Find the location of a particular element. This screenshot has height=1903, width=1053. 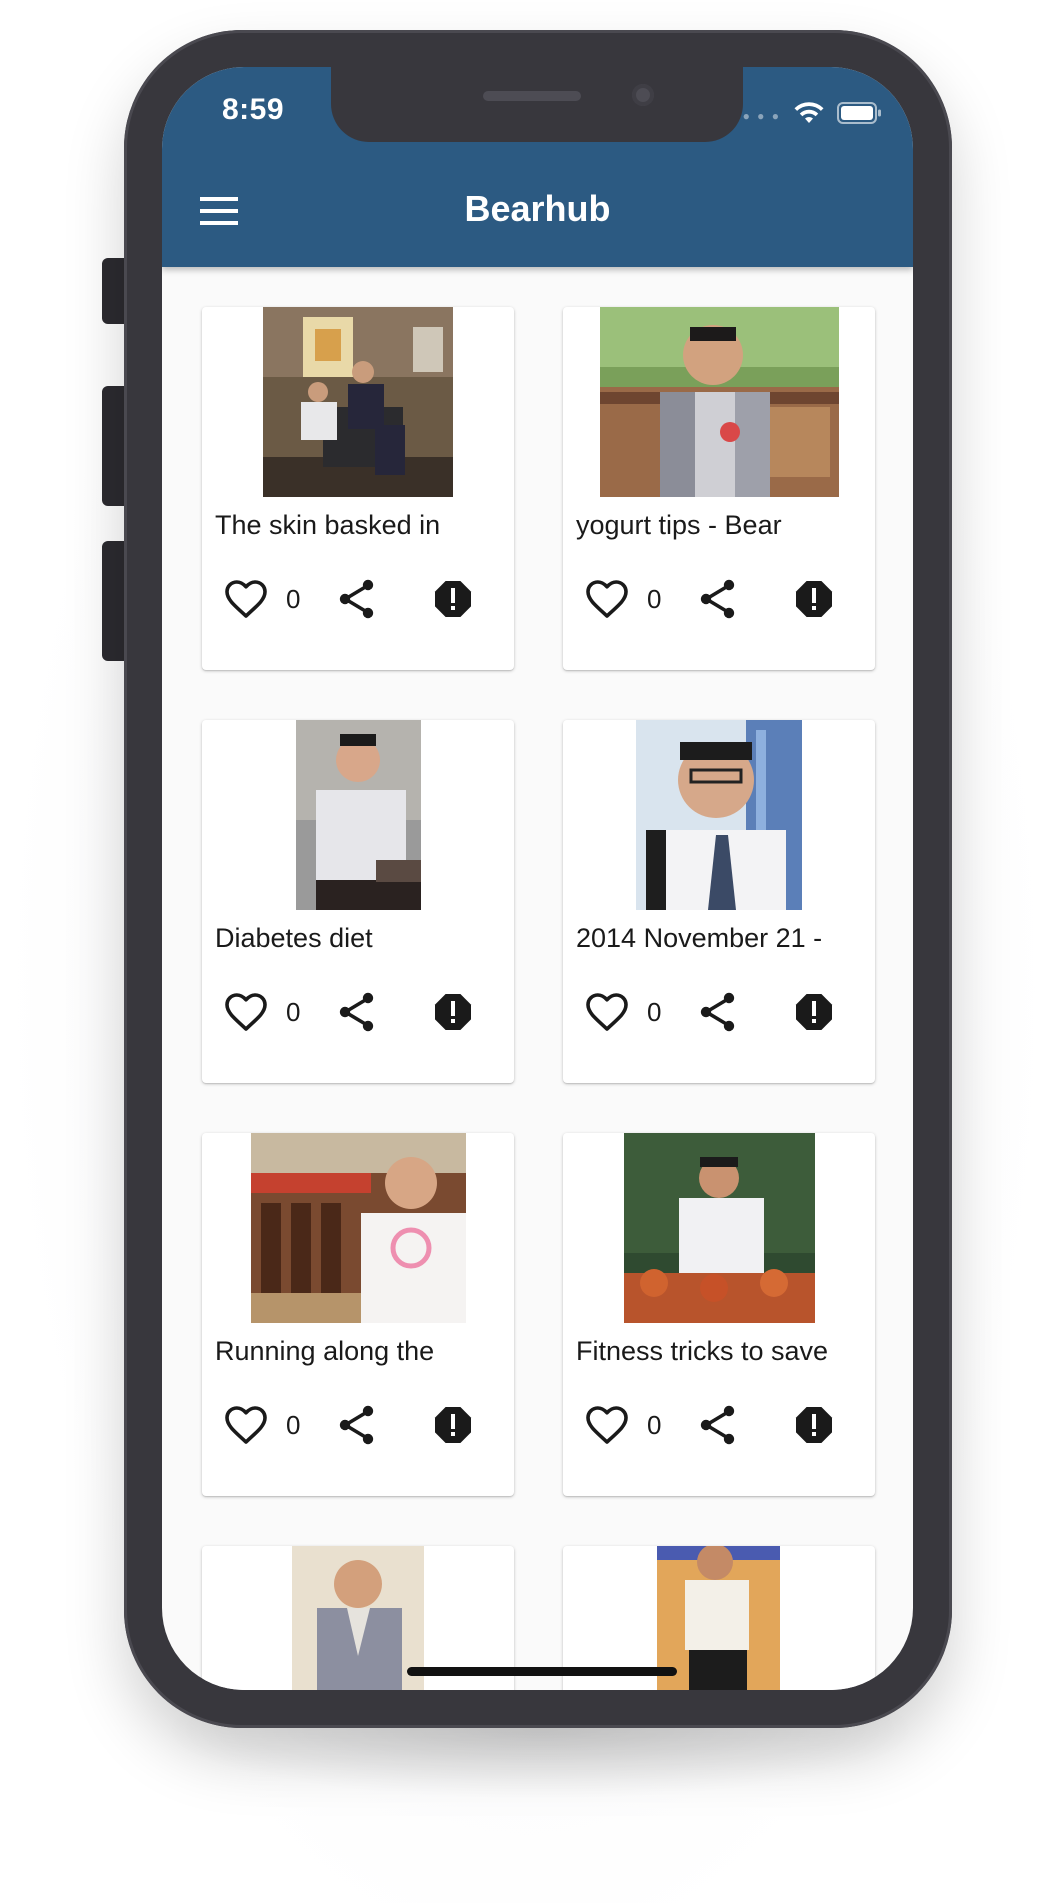

post-caption: 2014 November 21 - is located at coordinates (699, 938).